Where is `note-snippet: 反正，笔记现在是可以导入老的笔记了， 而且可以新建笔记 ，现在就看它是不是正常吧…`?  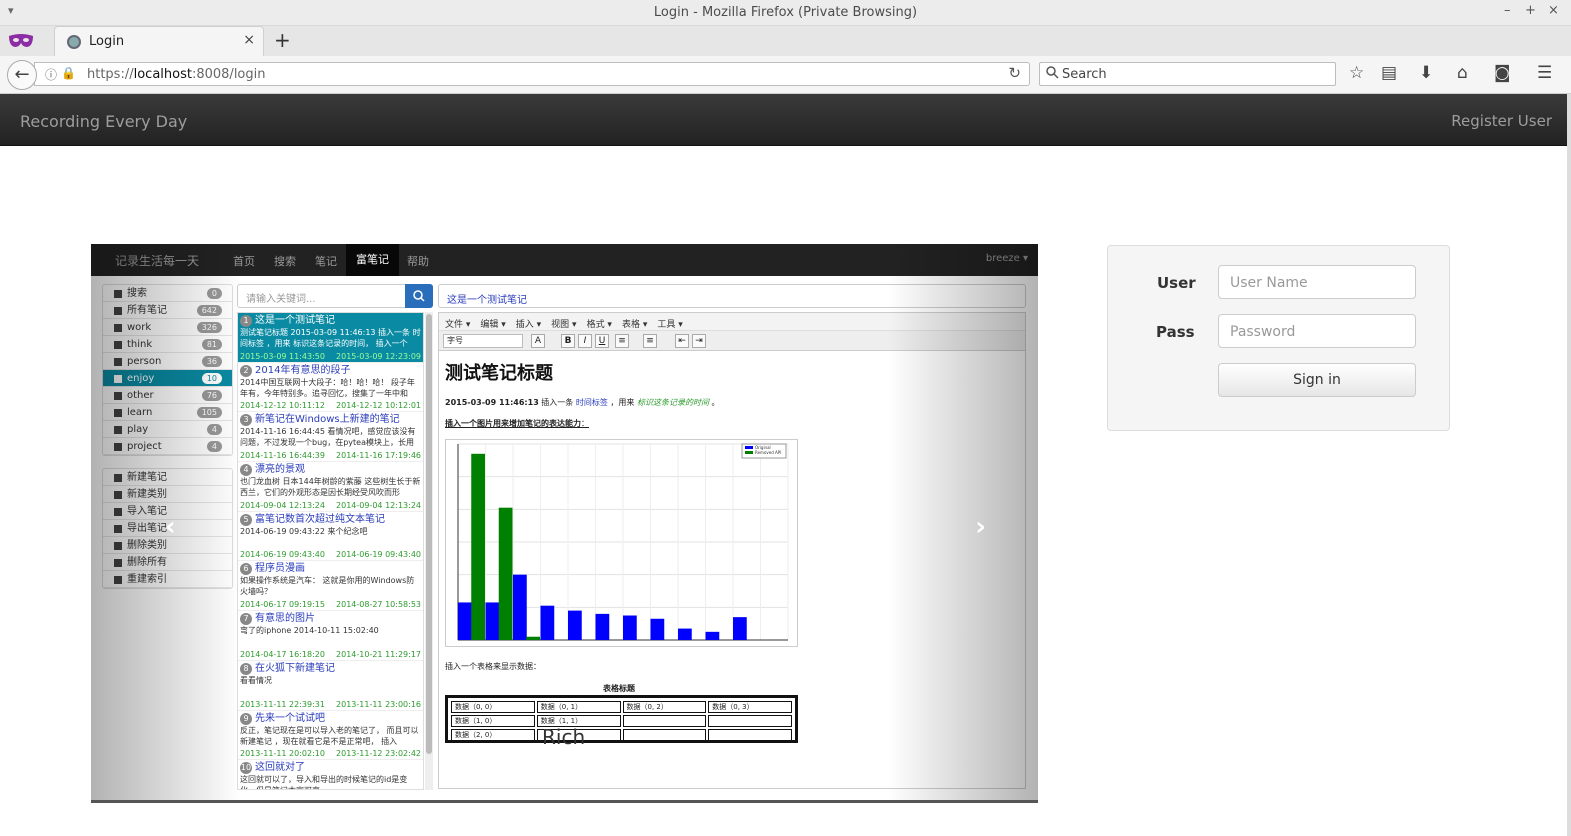 note-snippet: 反正，笔记现在是可以导入老的笔记了， 而且可以新建笔记 ，现在就看它是不是正常吧… is located at coordinates (329, 735).